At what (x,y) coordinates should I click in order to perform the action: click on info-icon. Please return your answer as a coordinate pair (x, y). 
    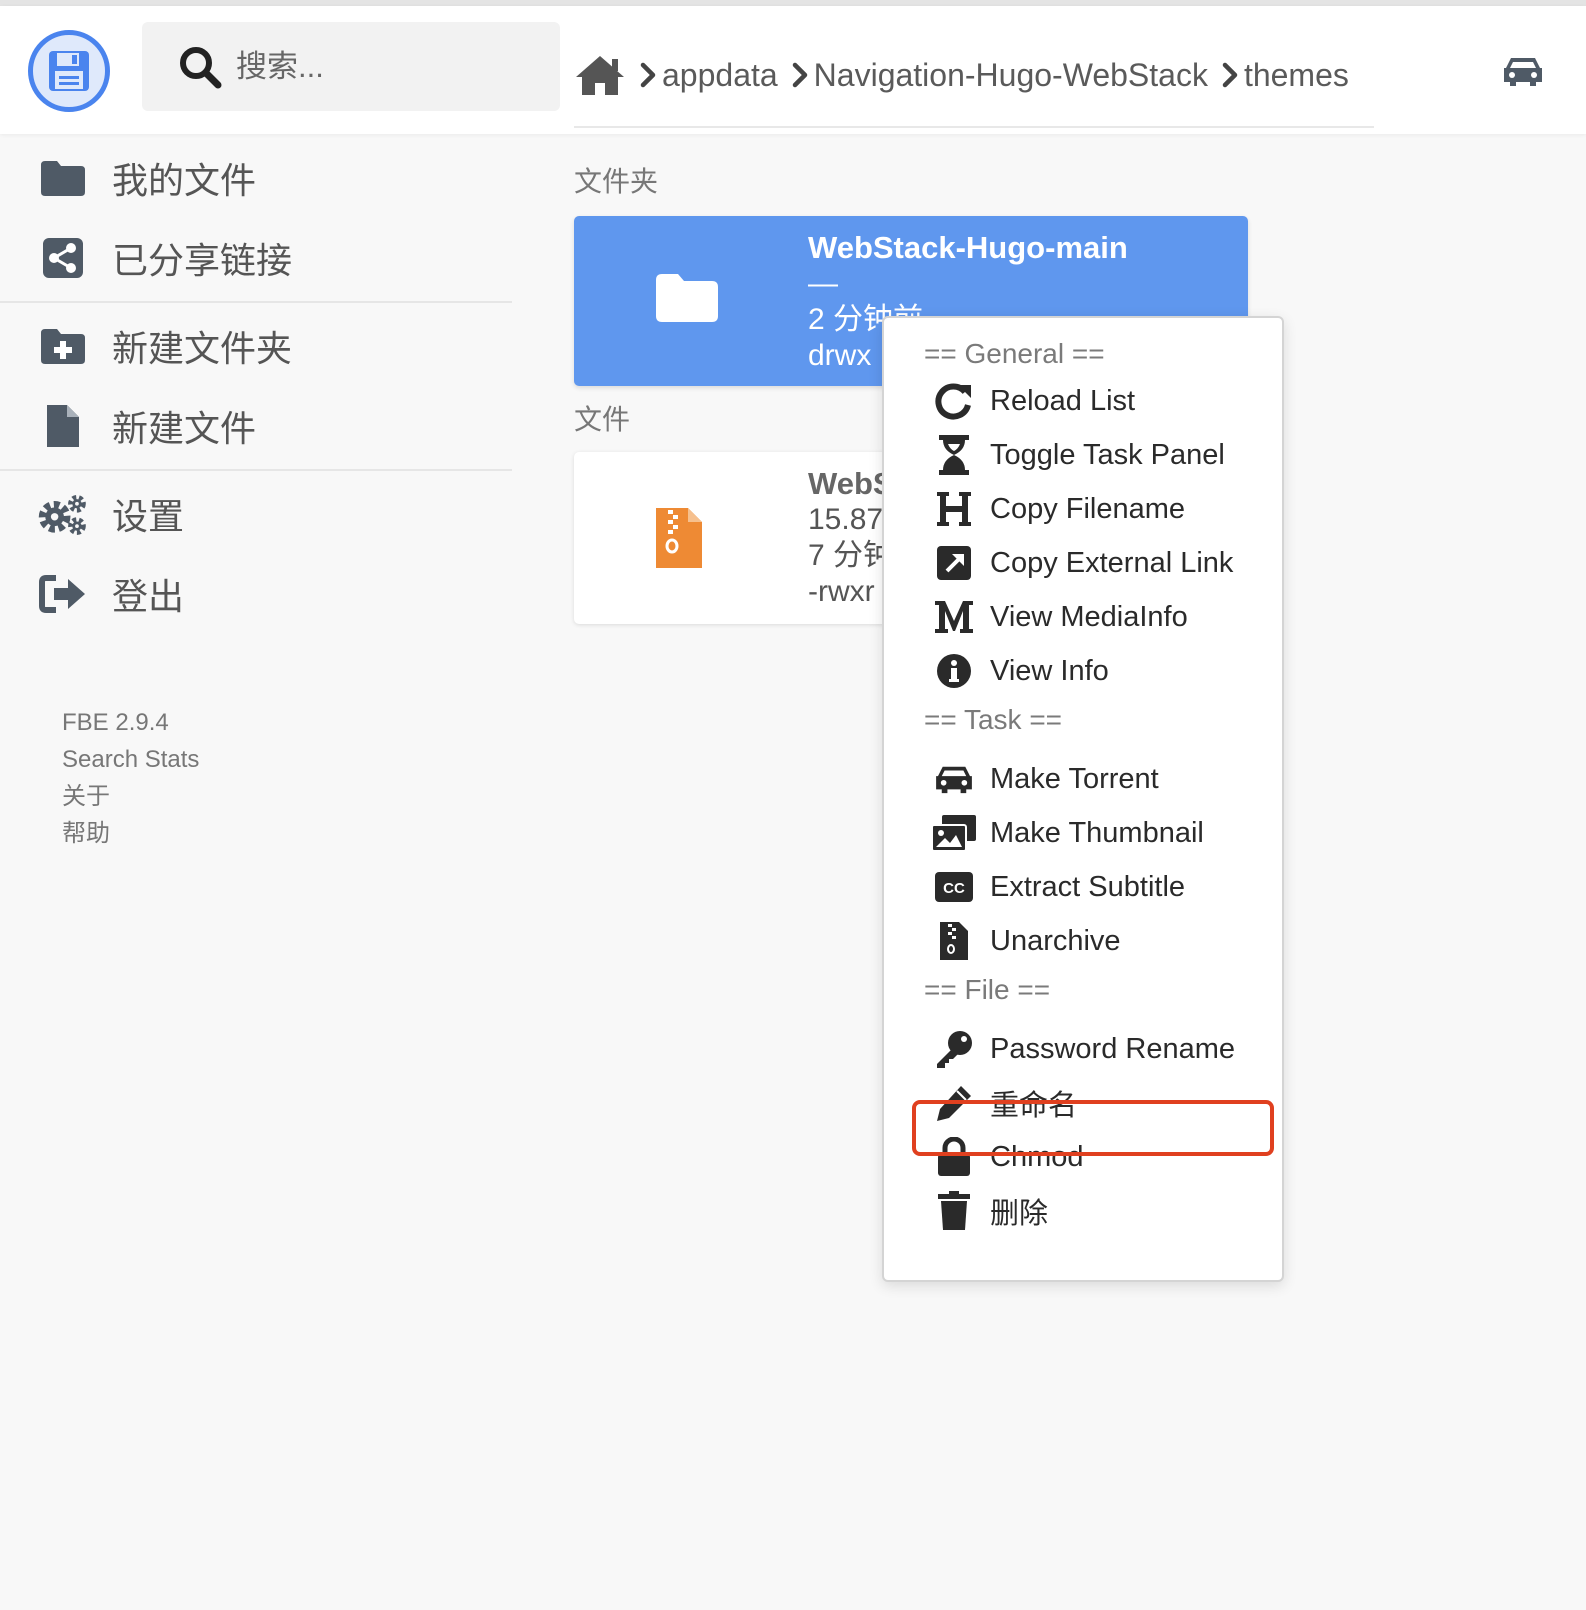
    Looking at the image, I should click on (954, 671).